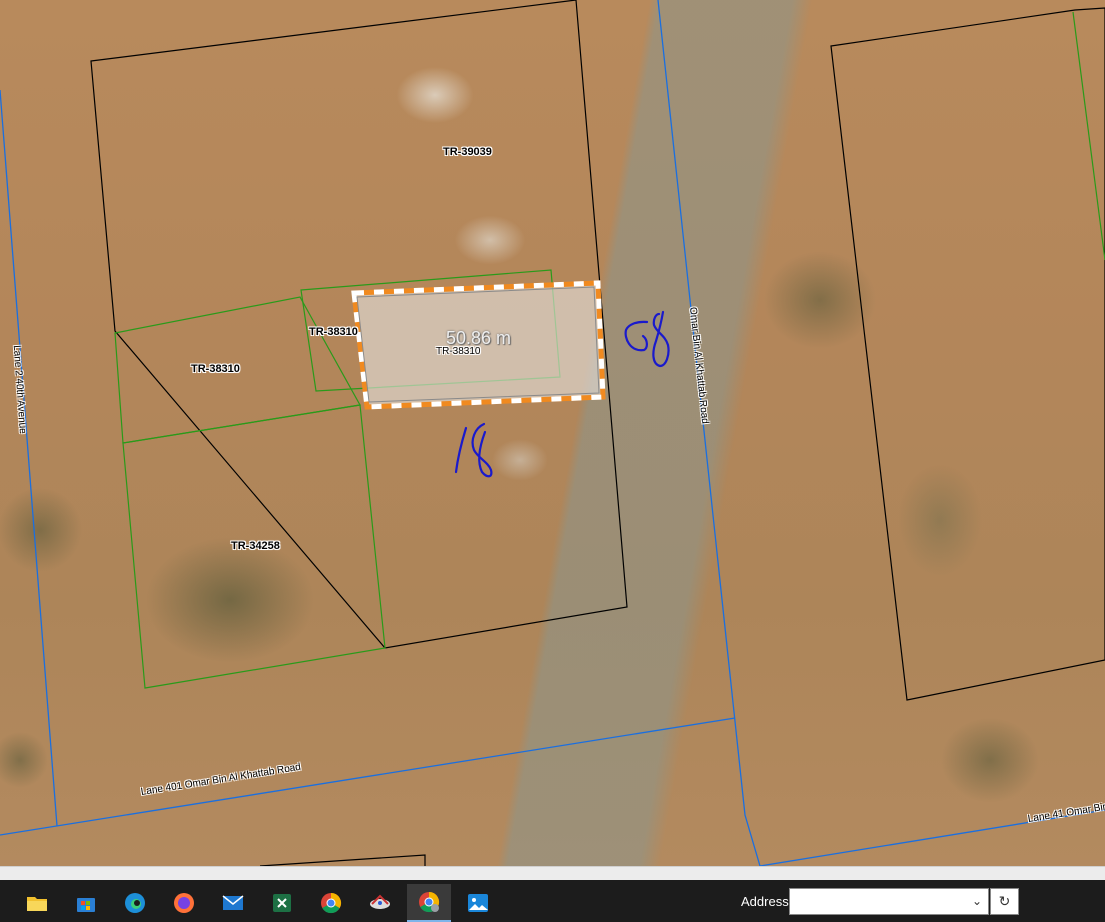  What do you see at coordinates (479, 338) in the screenshot?
I see `measurement-label: 50.86 m` at bounding box center [479, 338].